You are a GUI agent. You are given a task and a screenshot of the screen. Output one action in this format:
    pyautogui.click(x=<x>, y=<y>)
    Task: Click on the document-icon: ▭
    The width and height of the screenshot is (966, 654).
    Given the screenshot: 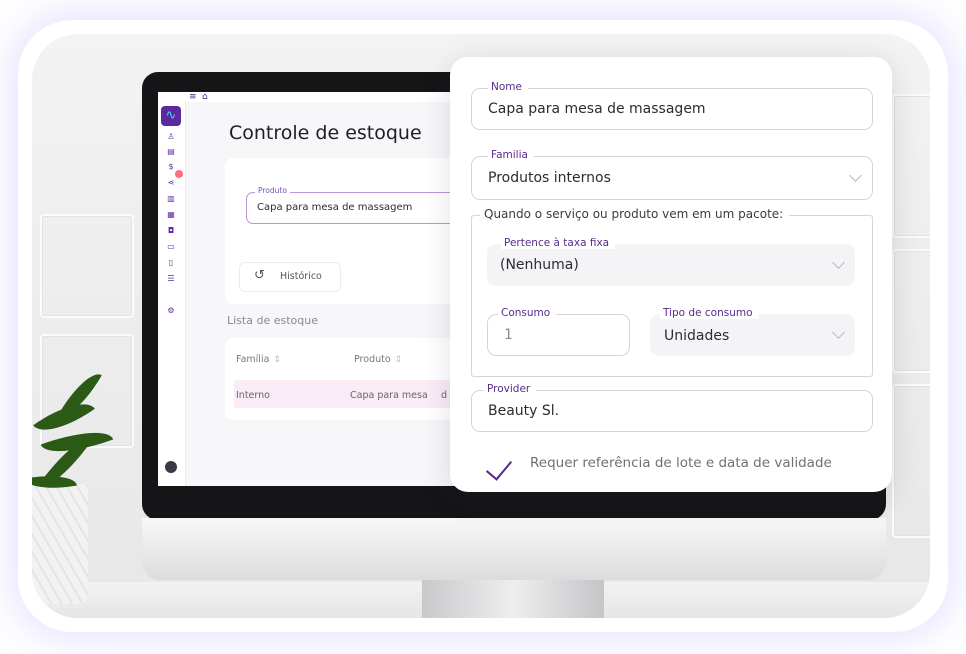 What is the action you would take?
    pyautogui.click(x=171, y=247)
    